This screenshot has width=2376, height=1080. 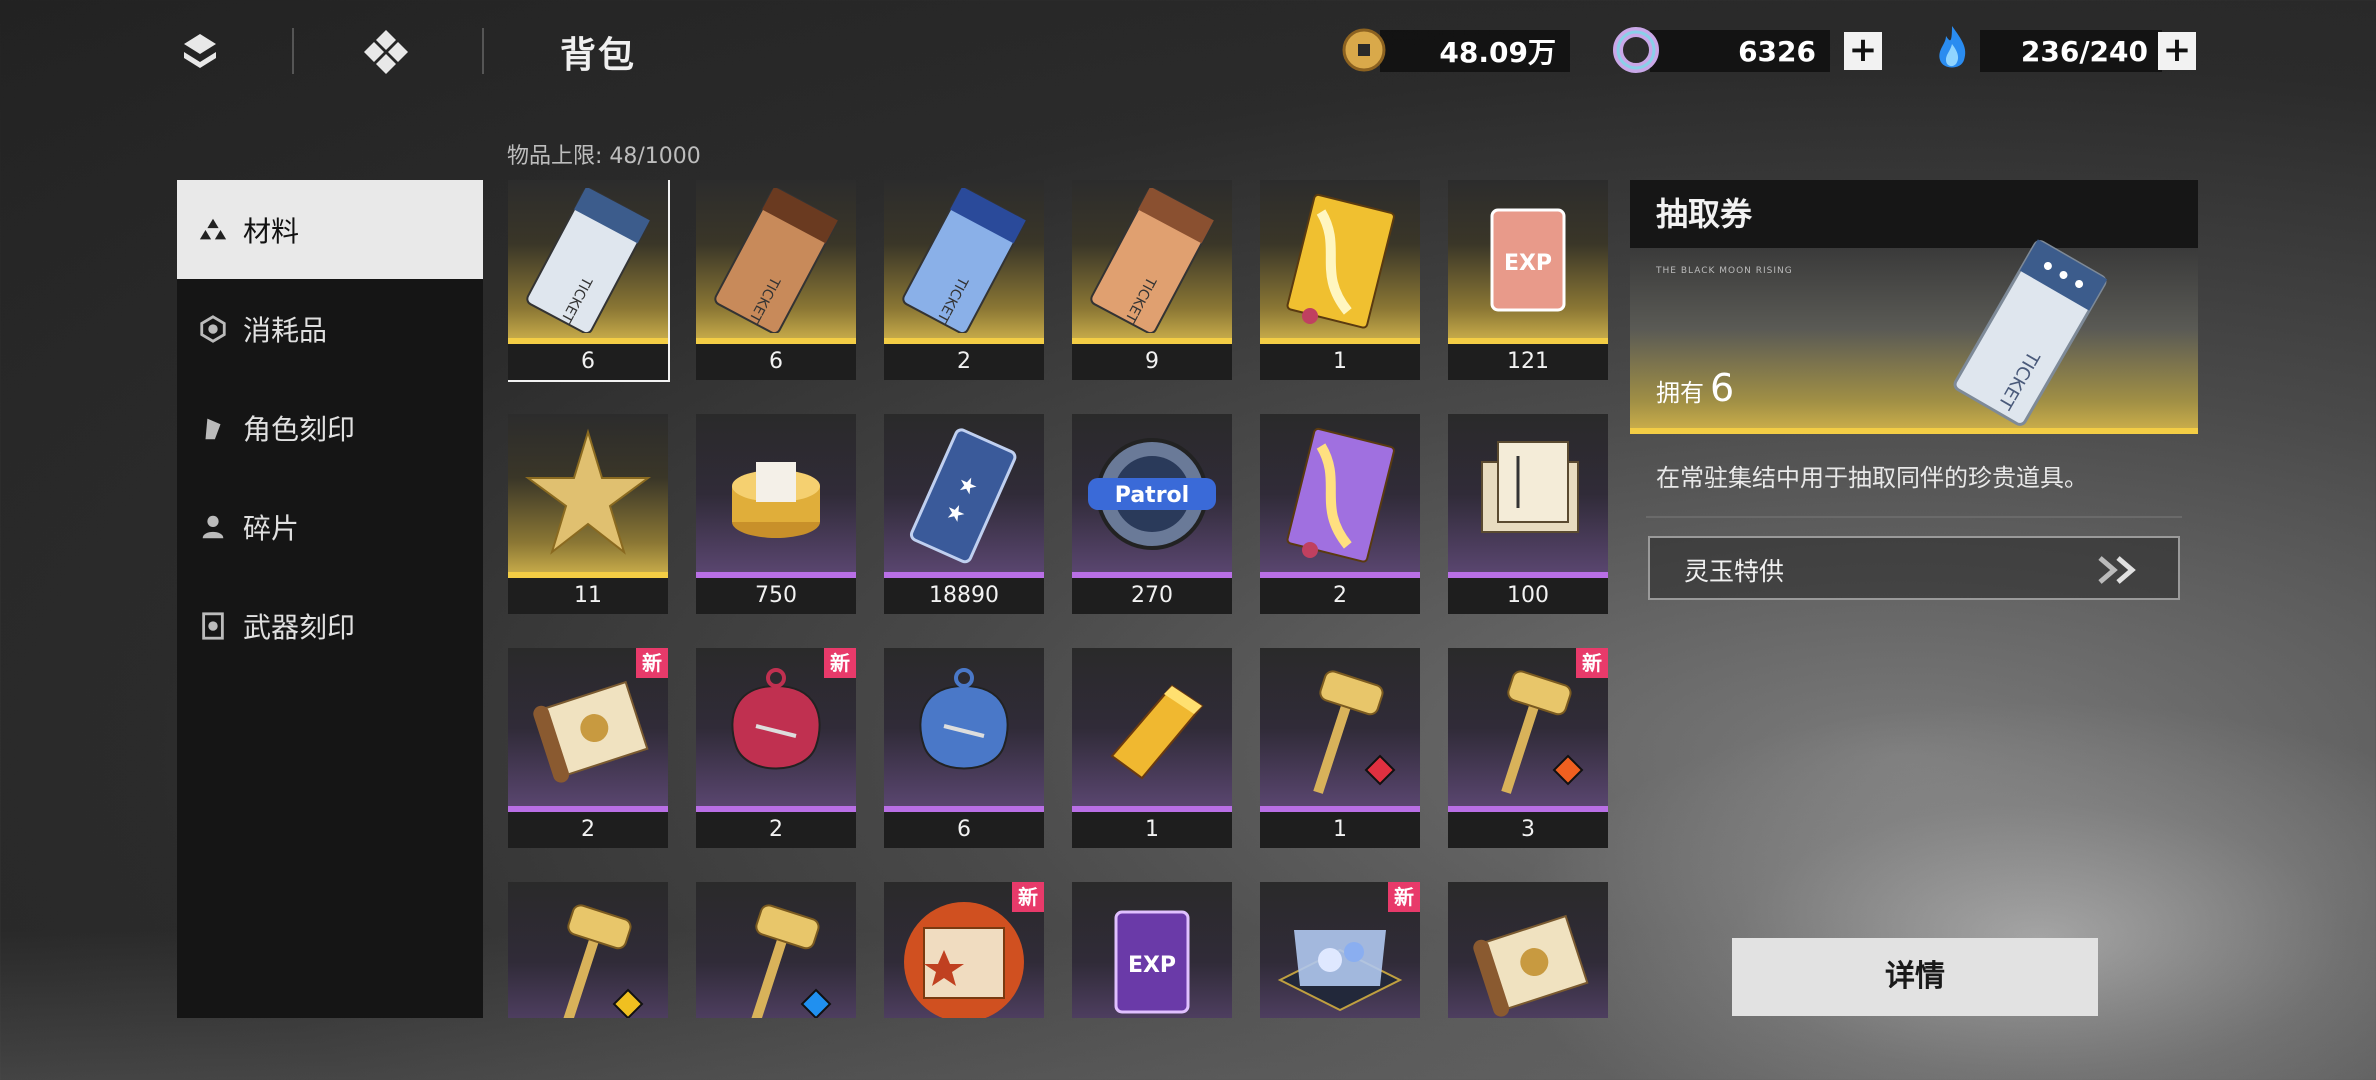 I want to click on scroll-bundle-icon, so click(x=1530, y=487).